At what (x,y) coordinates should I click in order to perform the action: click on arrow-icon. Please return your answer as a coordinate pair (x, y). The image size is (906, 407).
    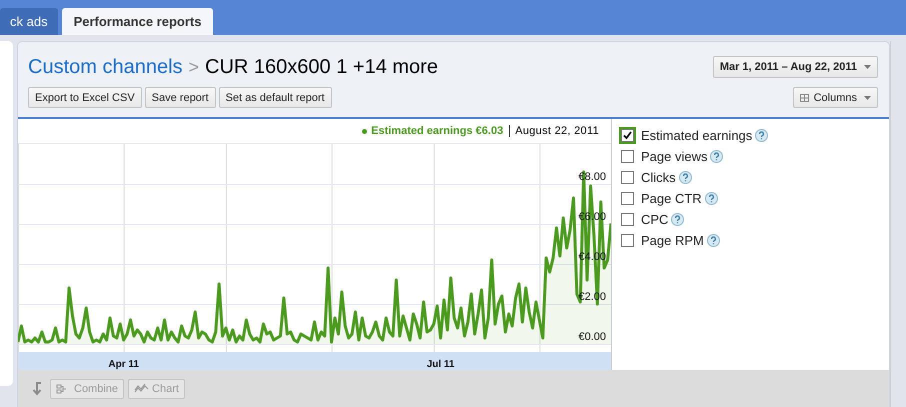
    Looking at the image, I should click on (37, 389).